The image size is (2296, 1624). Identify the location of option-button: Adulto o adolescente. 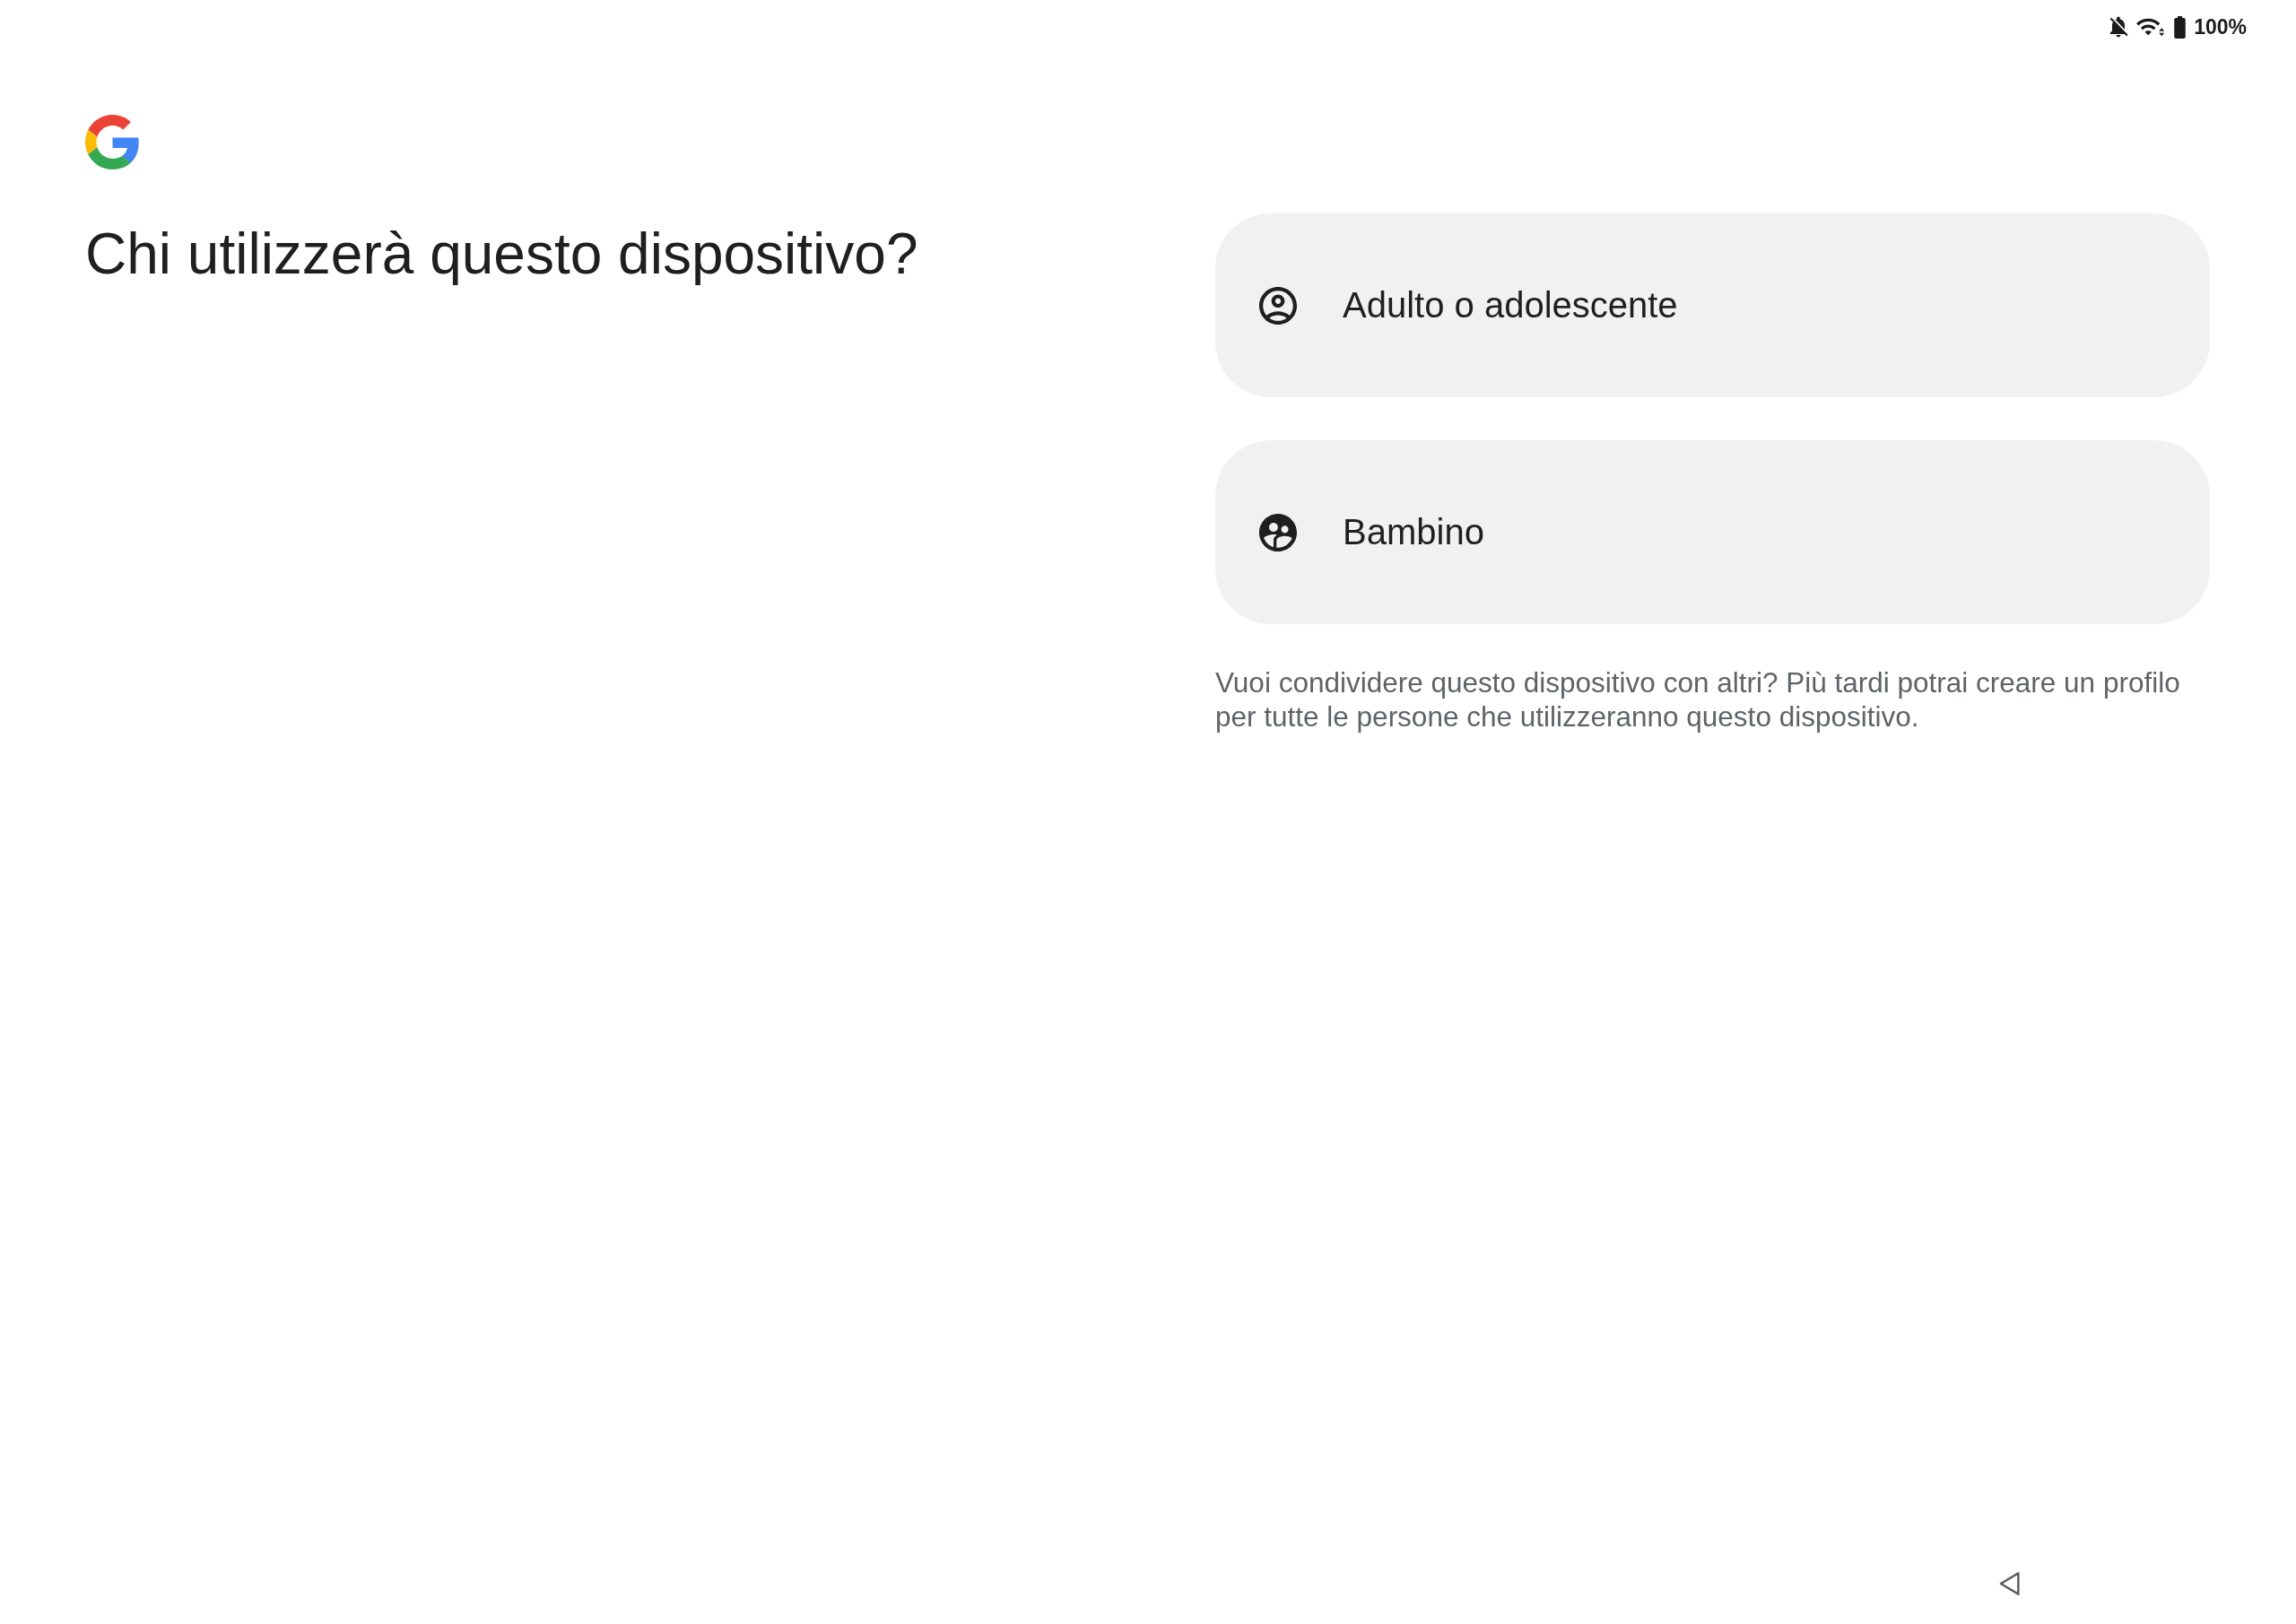
(1712, 305).